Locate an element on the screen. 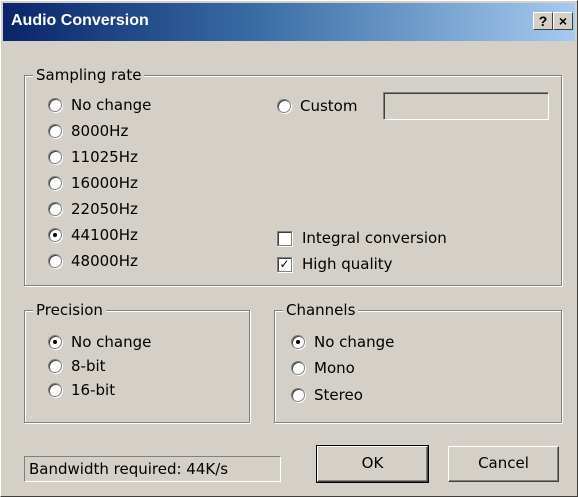  cancel-button: Cancel is located at coordinates (503, 464).